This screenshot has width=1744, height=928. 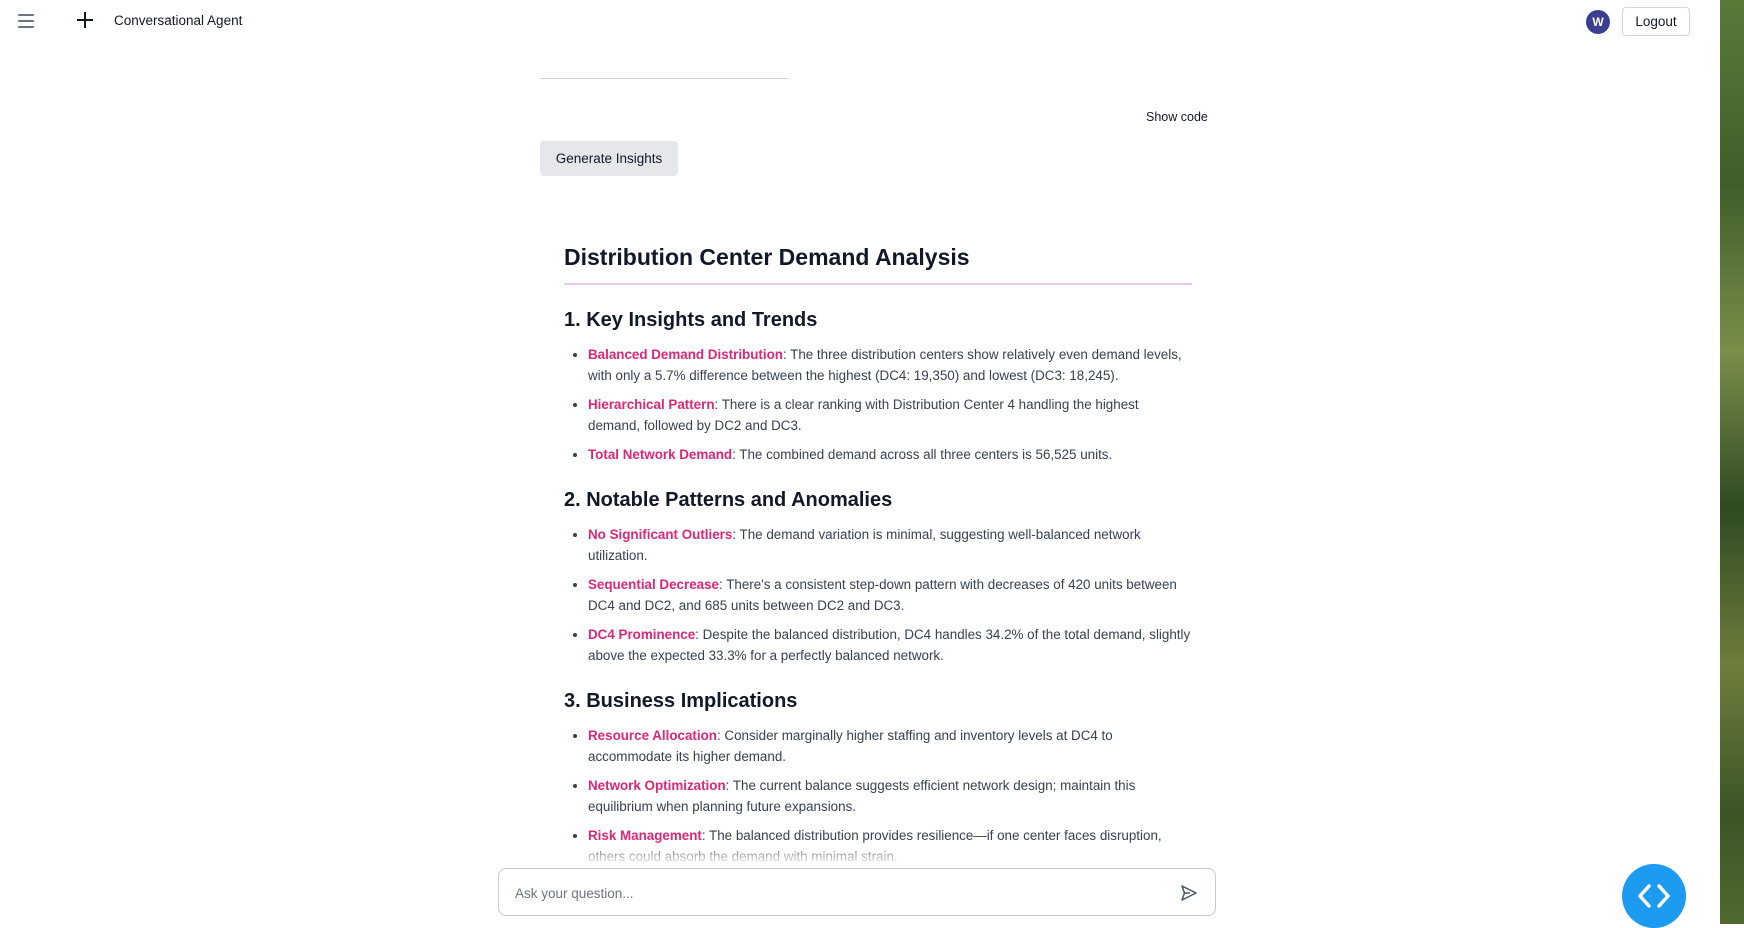 I want to click on plus-icon, so click(x=85, y=20).